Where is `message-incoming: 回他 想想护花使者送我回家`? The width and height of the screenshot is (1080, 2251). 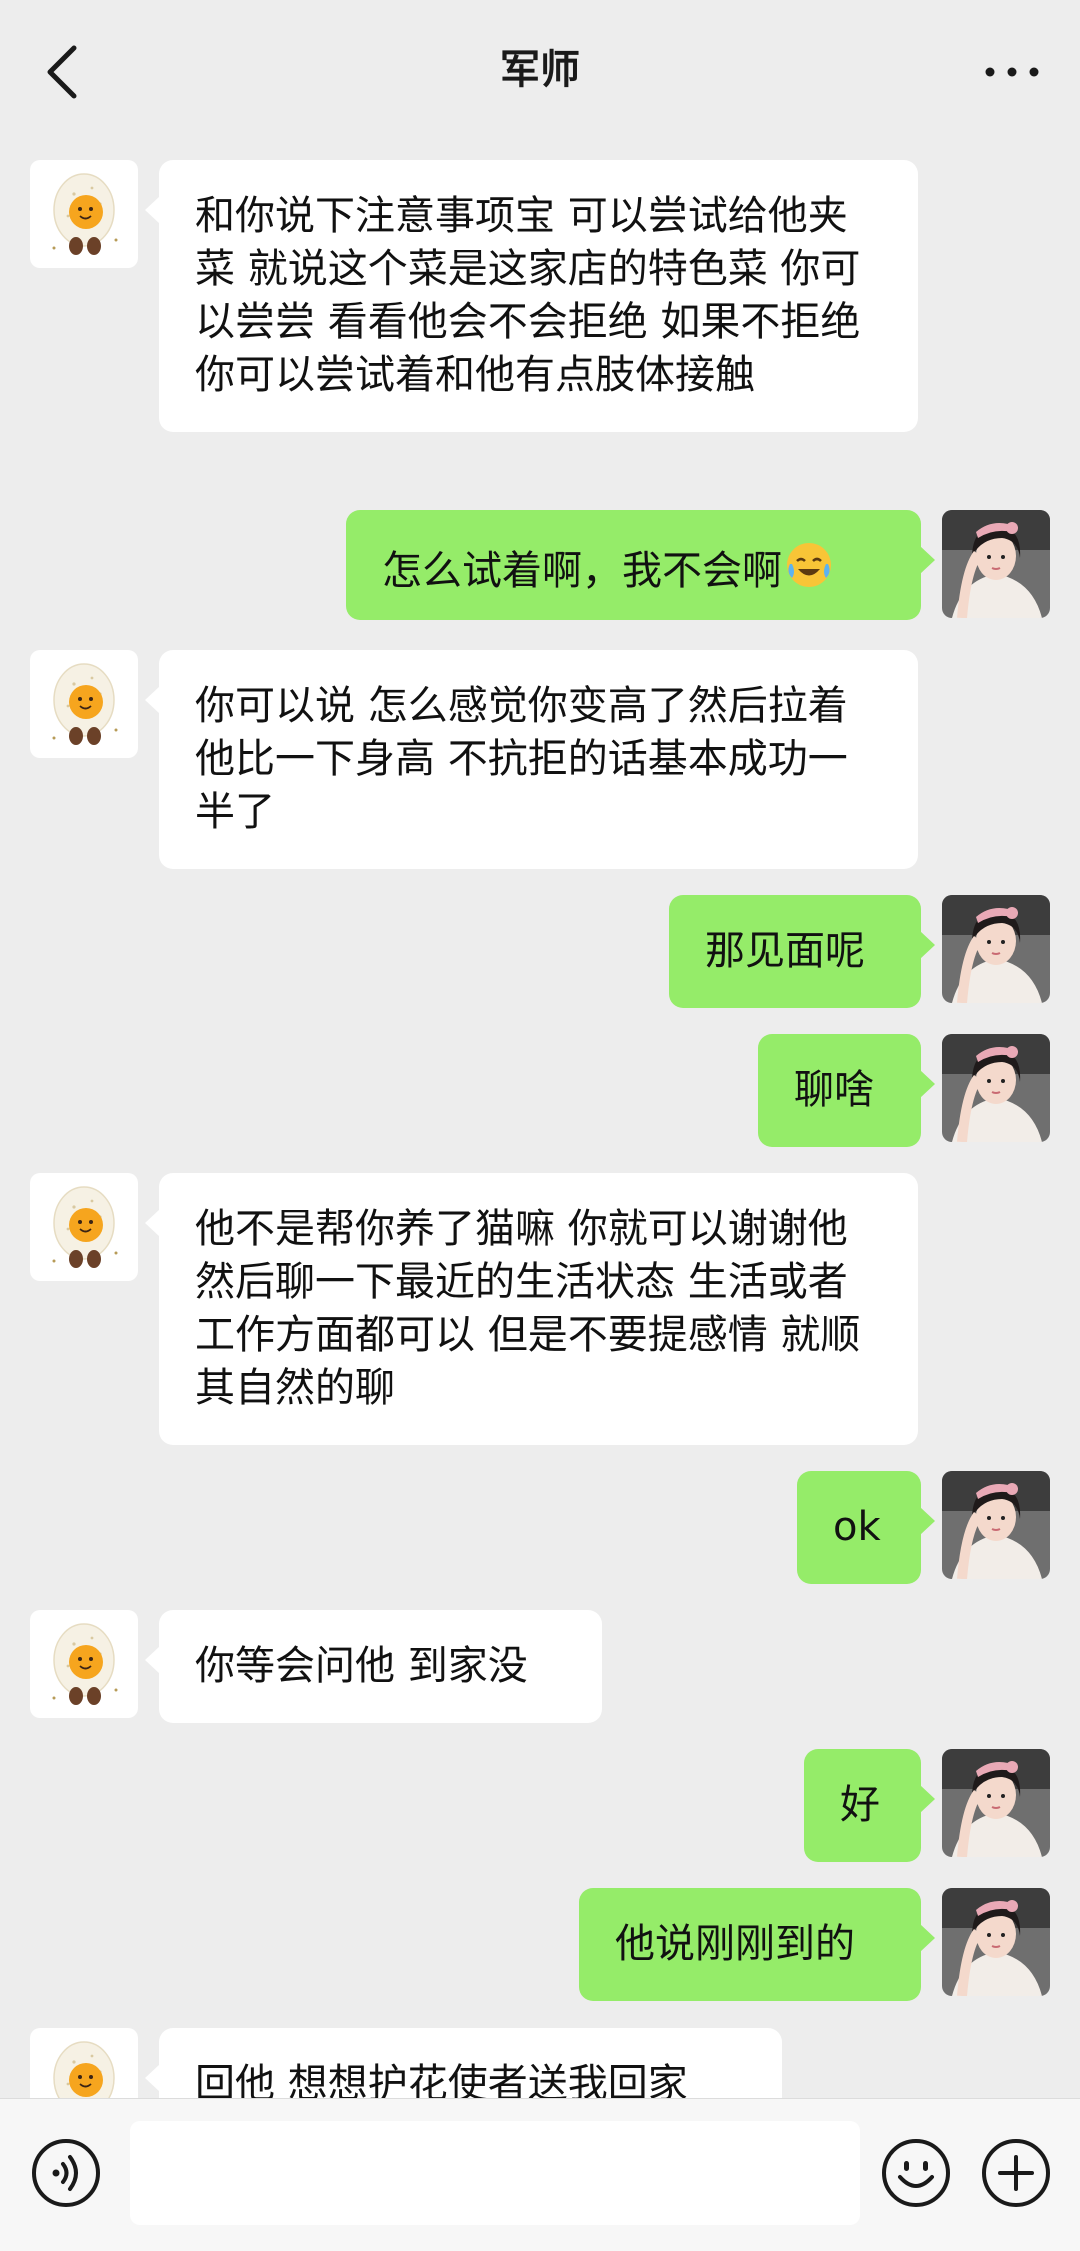
message-incoming: 回他 想想护花使者送我回家 is located at coordinates (540, 2063).